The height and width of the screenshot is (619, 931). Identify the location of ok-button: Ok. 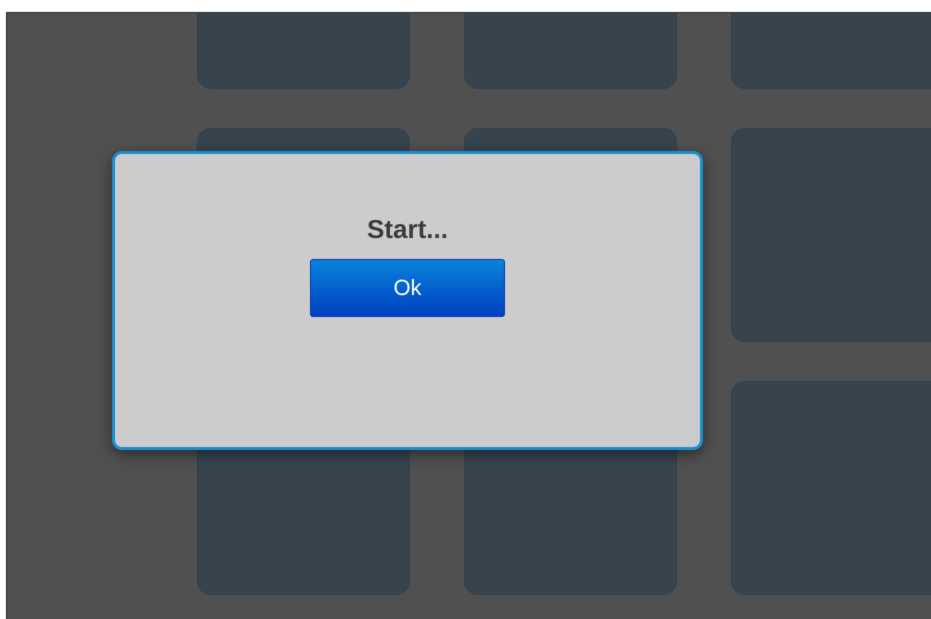
(407, 288).